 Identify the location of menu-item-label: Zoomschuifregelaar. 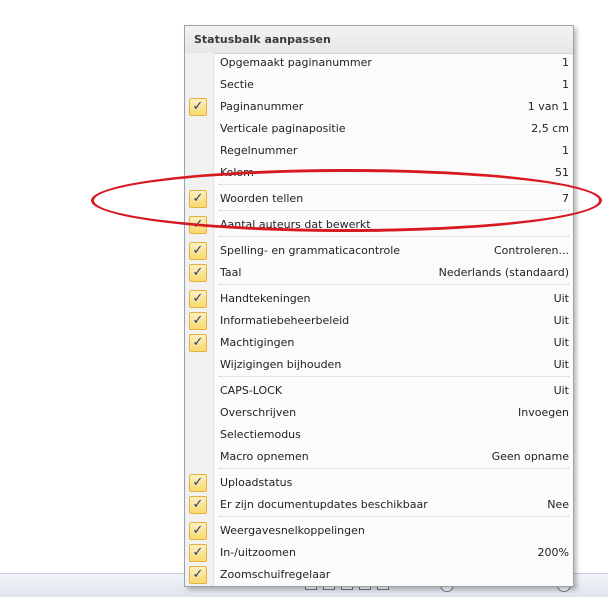
(275, 574).